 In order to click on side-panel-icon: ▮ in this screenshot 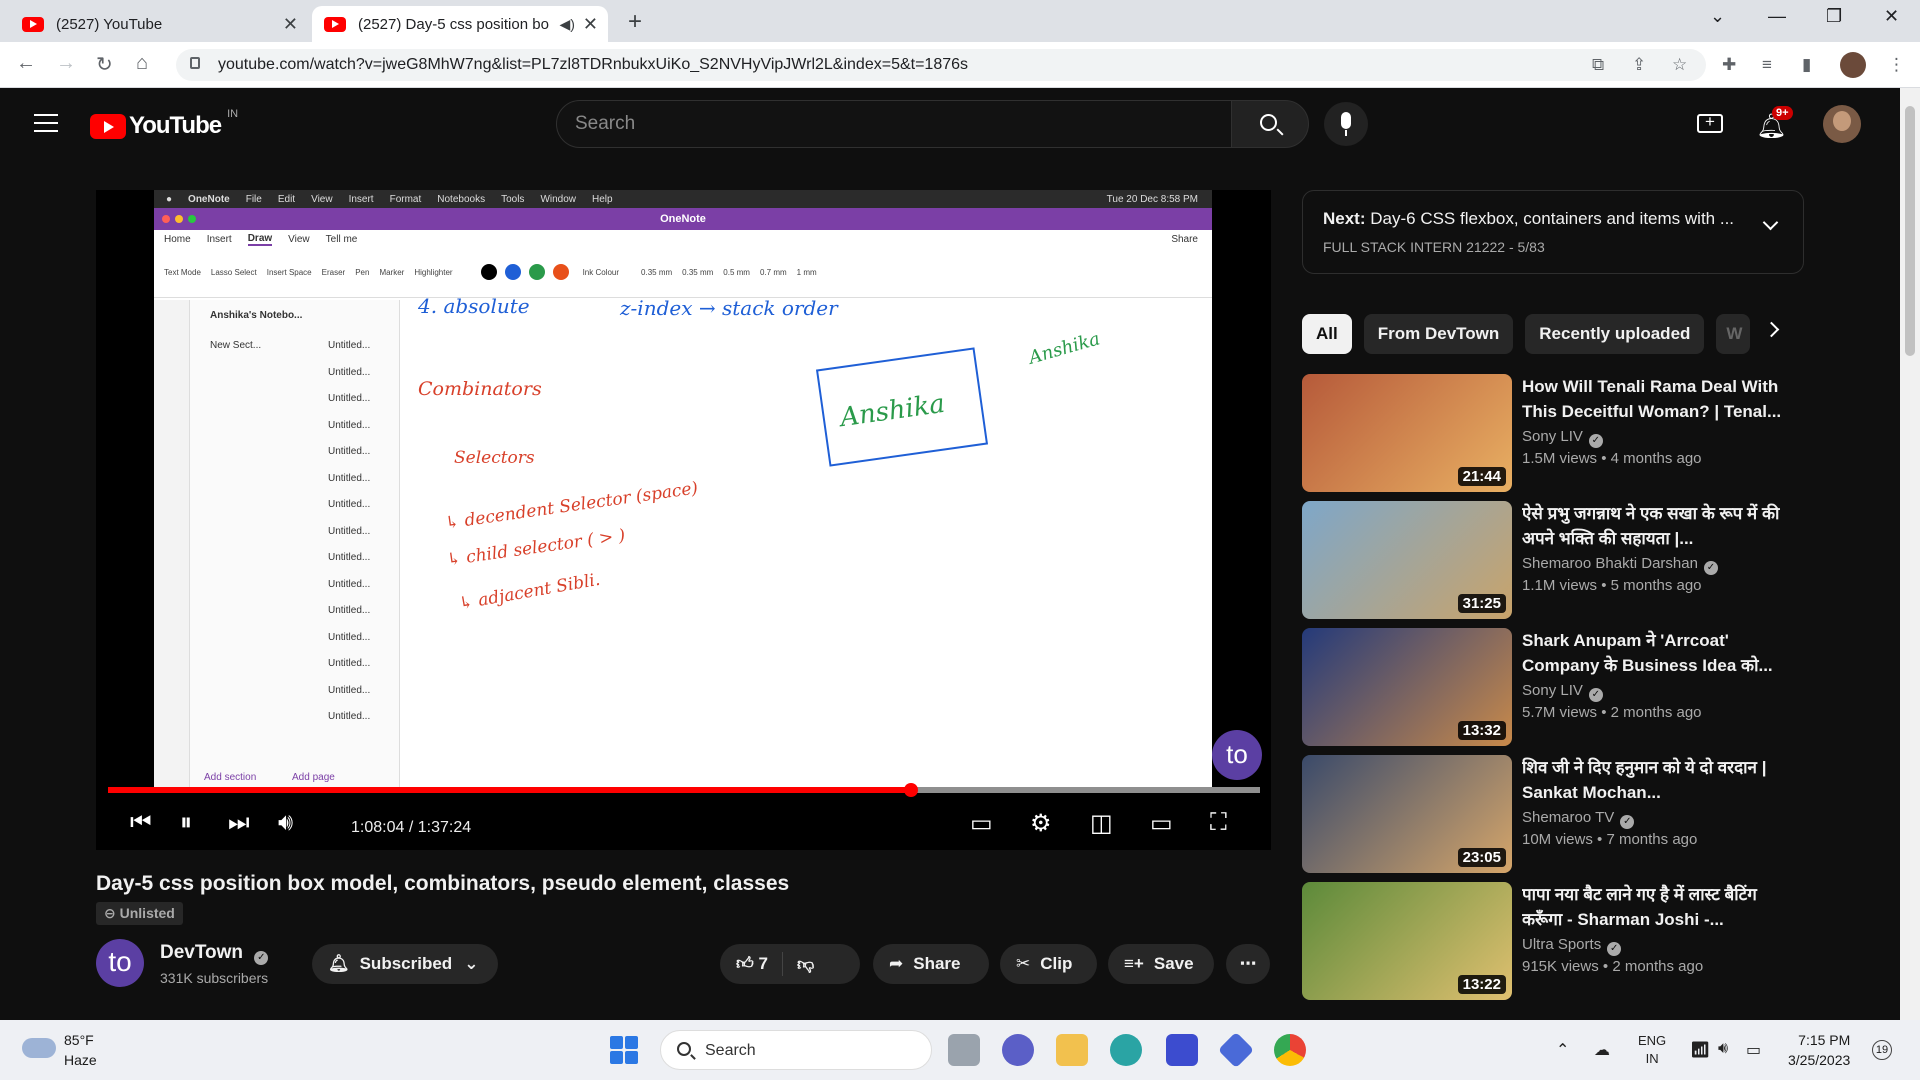, I will do `click(1806, 65)`.